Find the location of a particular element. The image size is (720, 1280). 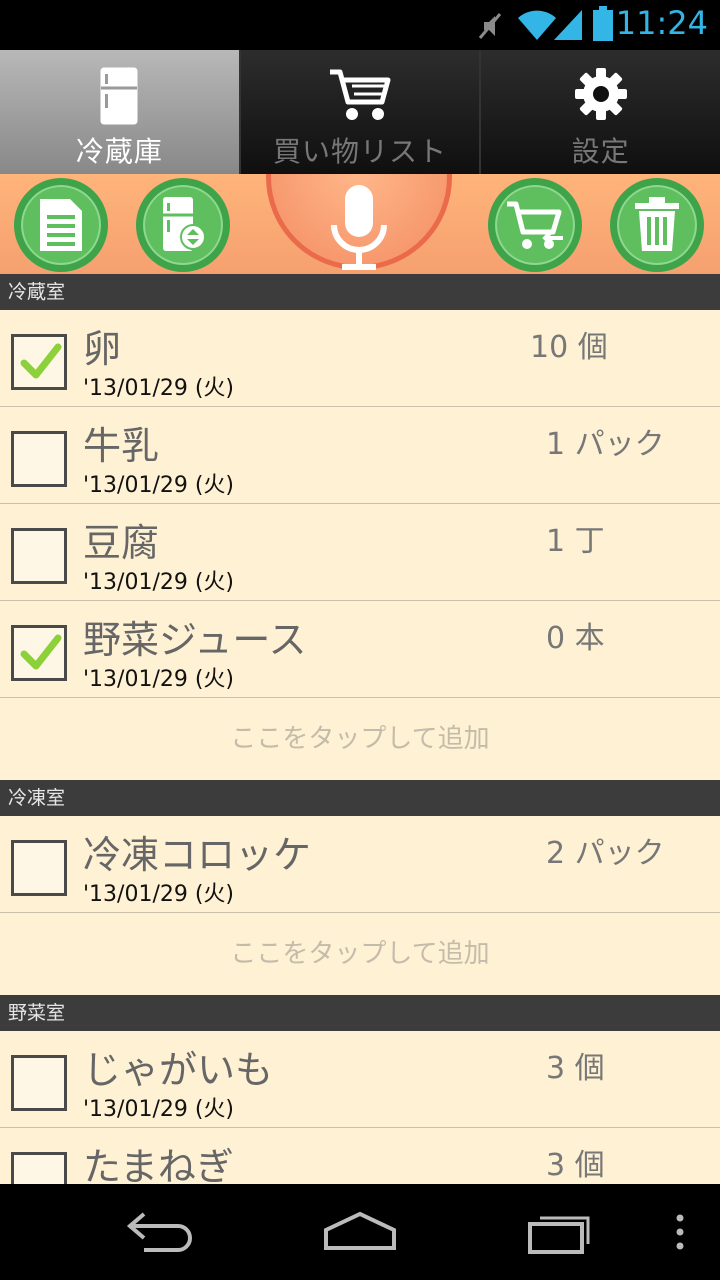

item-quantity: 2 パック is located at coordinates (605, 853).